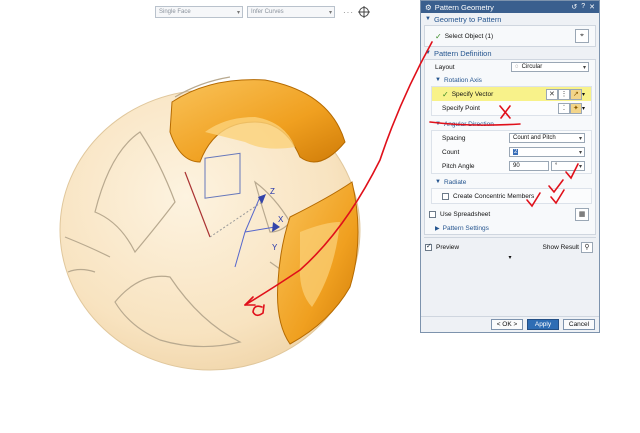  I want to click on angular-direction-label: Angular Direction, so click(468, 124).